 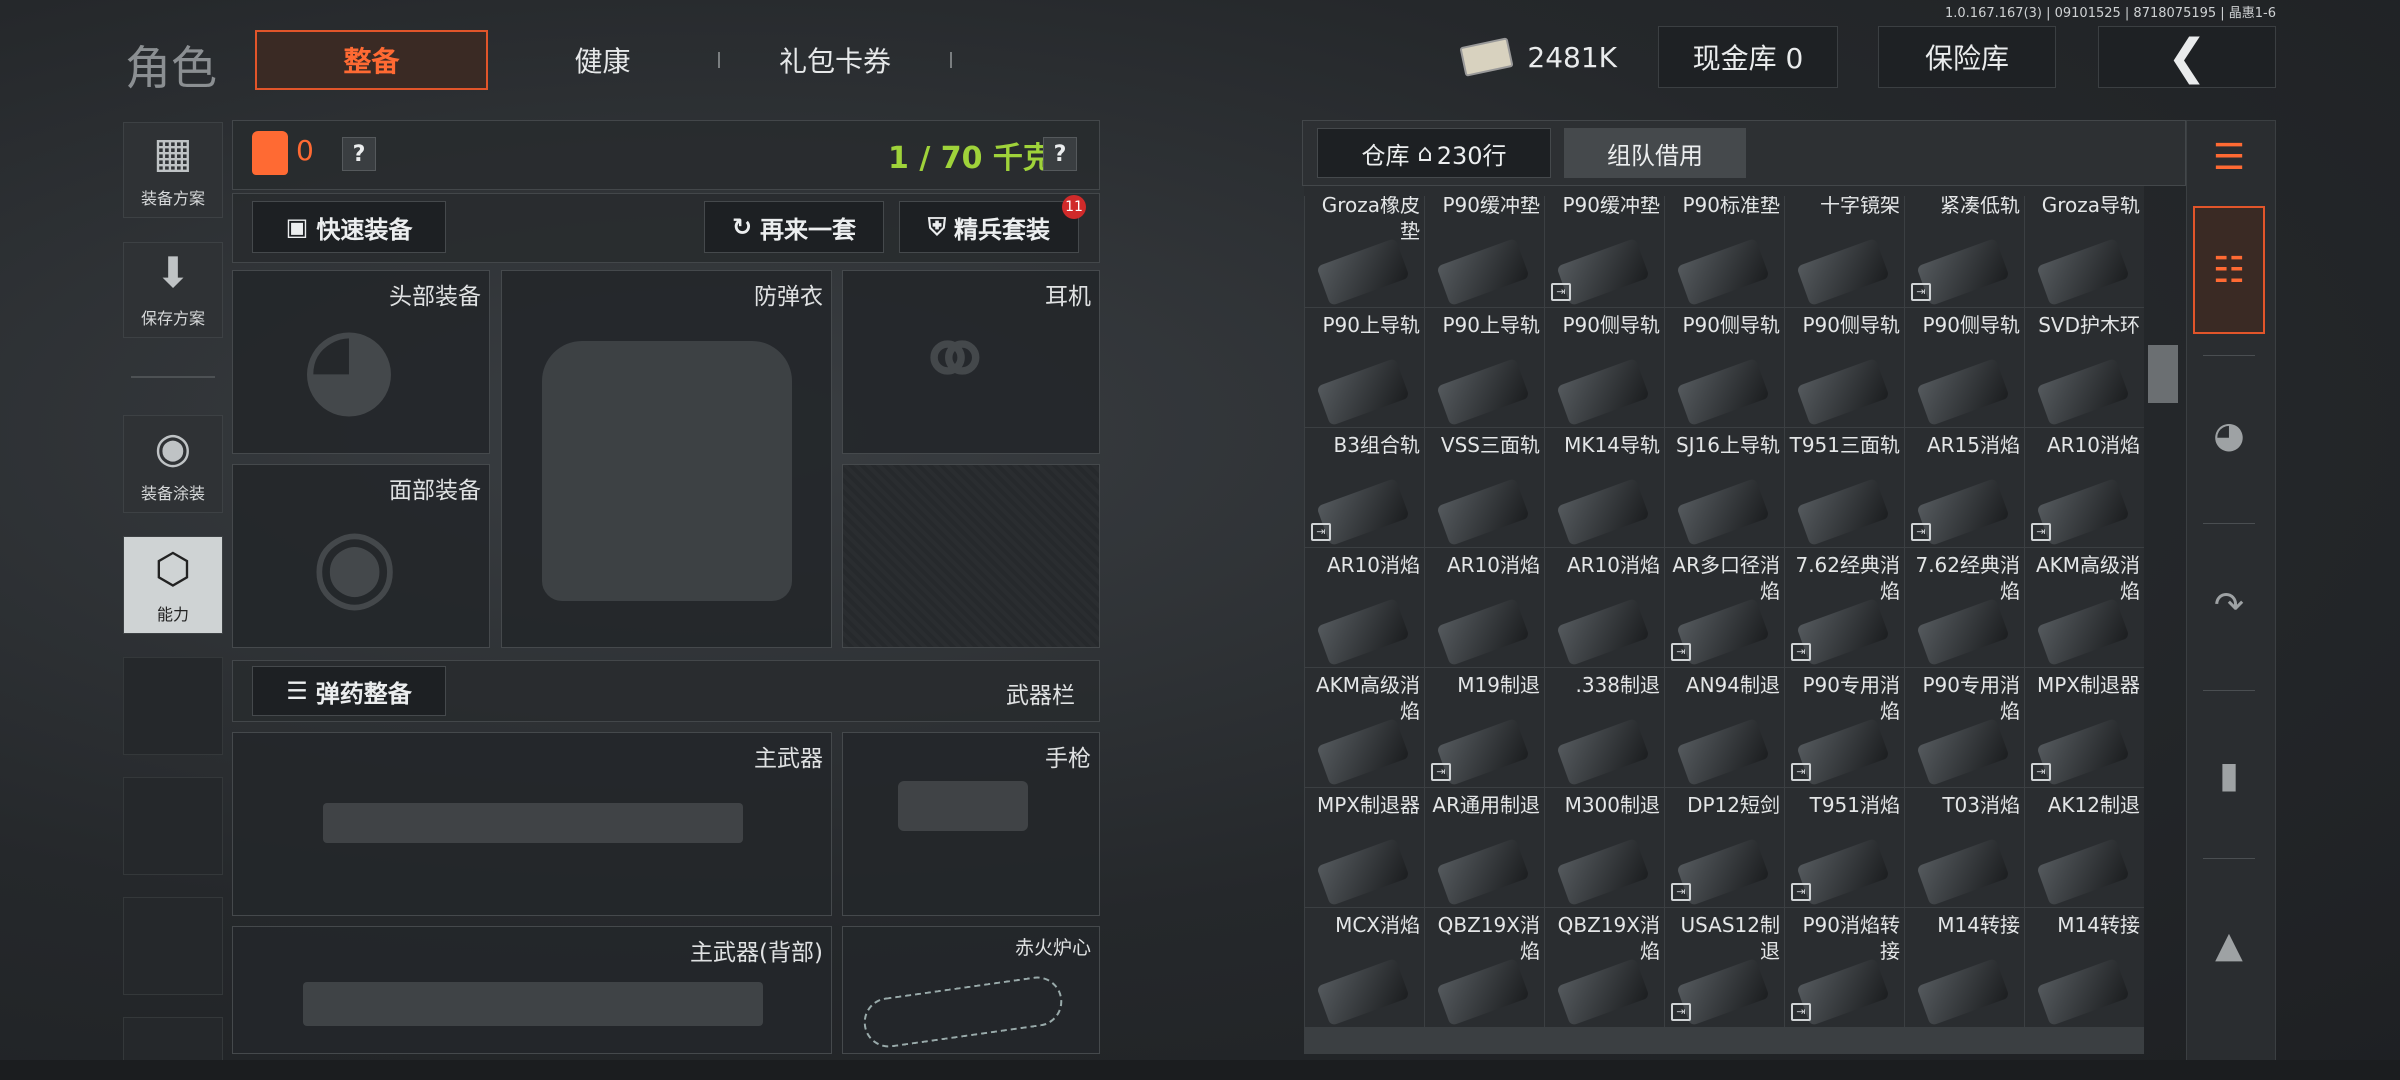 What do you see at coordinates (1844, 727) in the screenshot?
I see `item-cell: P90专用消焰 ⇥` at bounding box center [1844, 727].